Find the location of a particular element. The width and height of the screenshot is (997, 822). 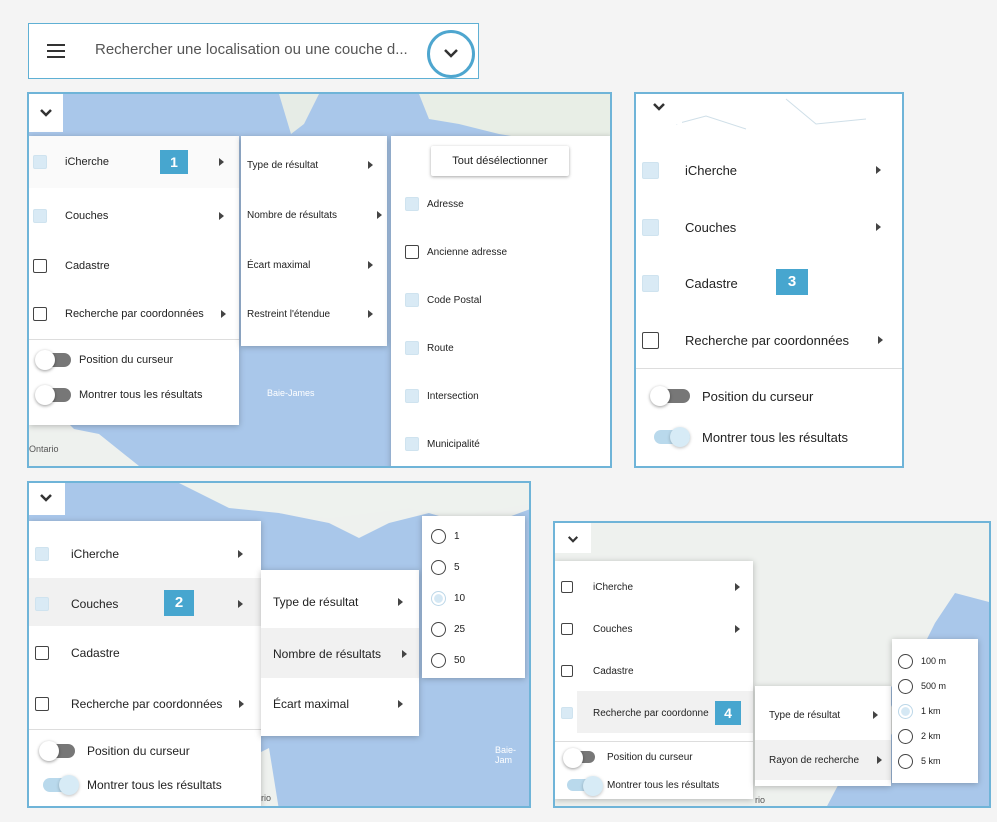

rayon-label: 5 km is located at coordinates (931, 761).